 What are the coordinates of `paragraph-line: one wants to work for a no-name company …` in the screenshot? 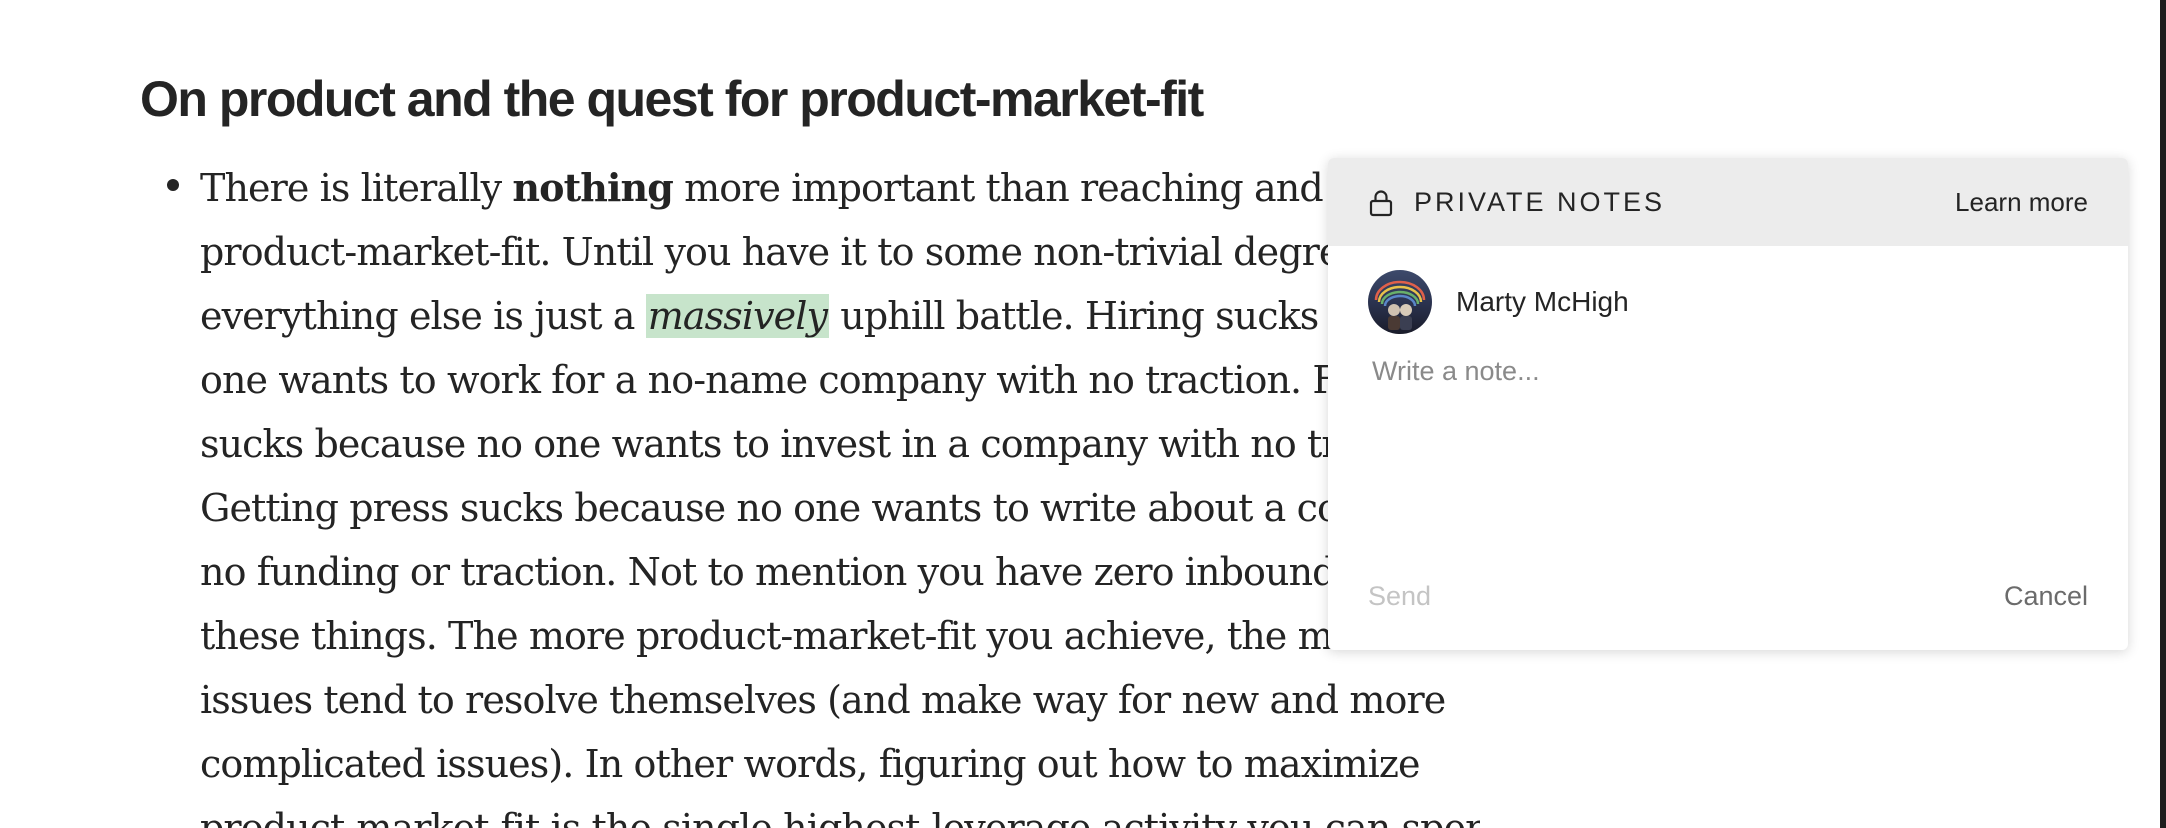 It's located at (790, 380).